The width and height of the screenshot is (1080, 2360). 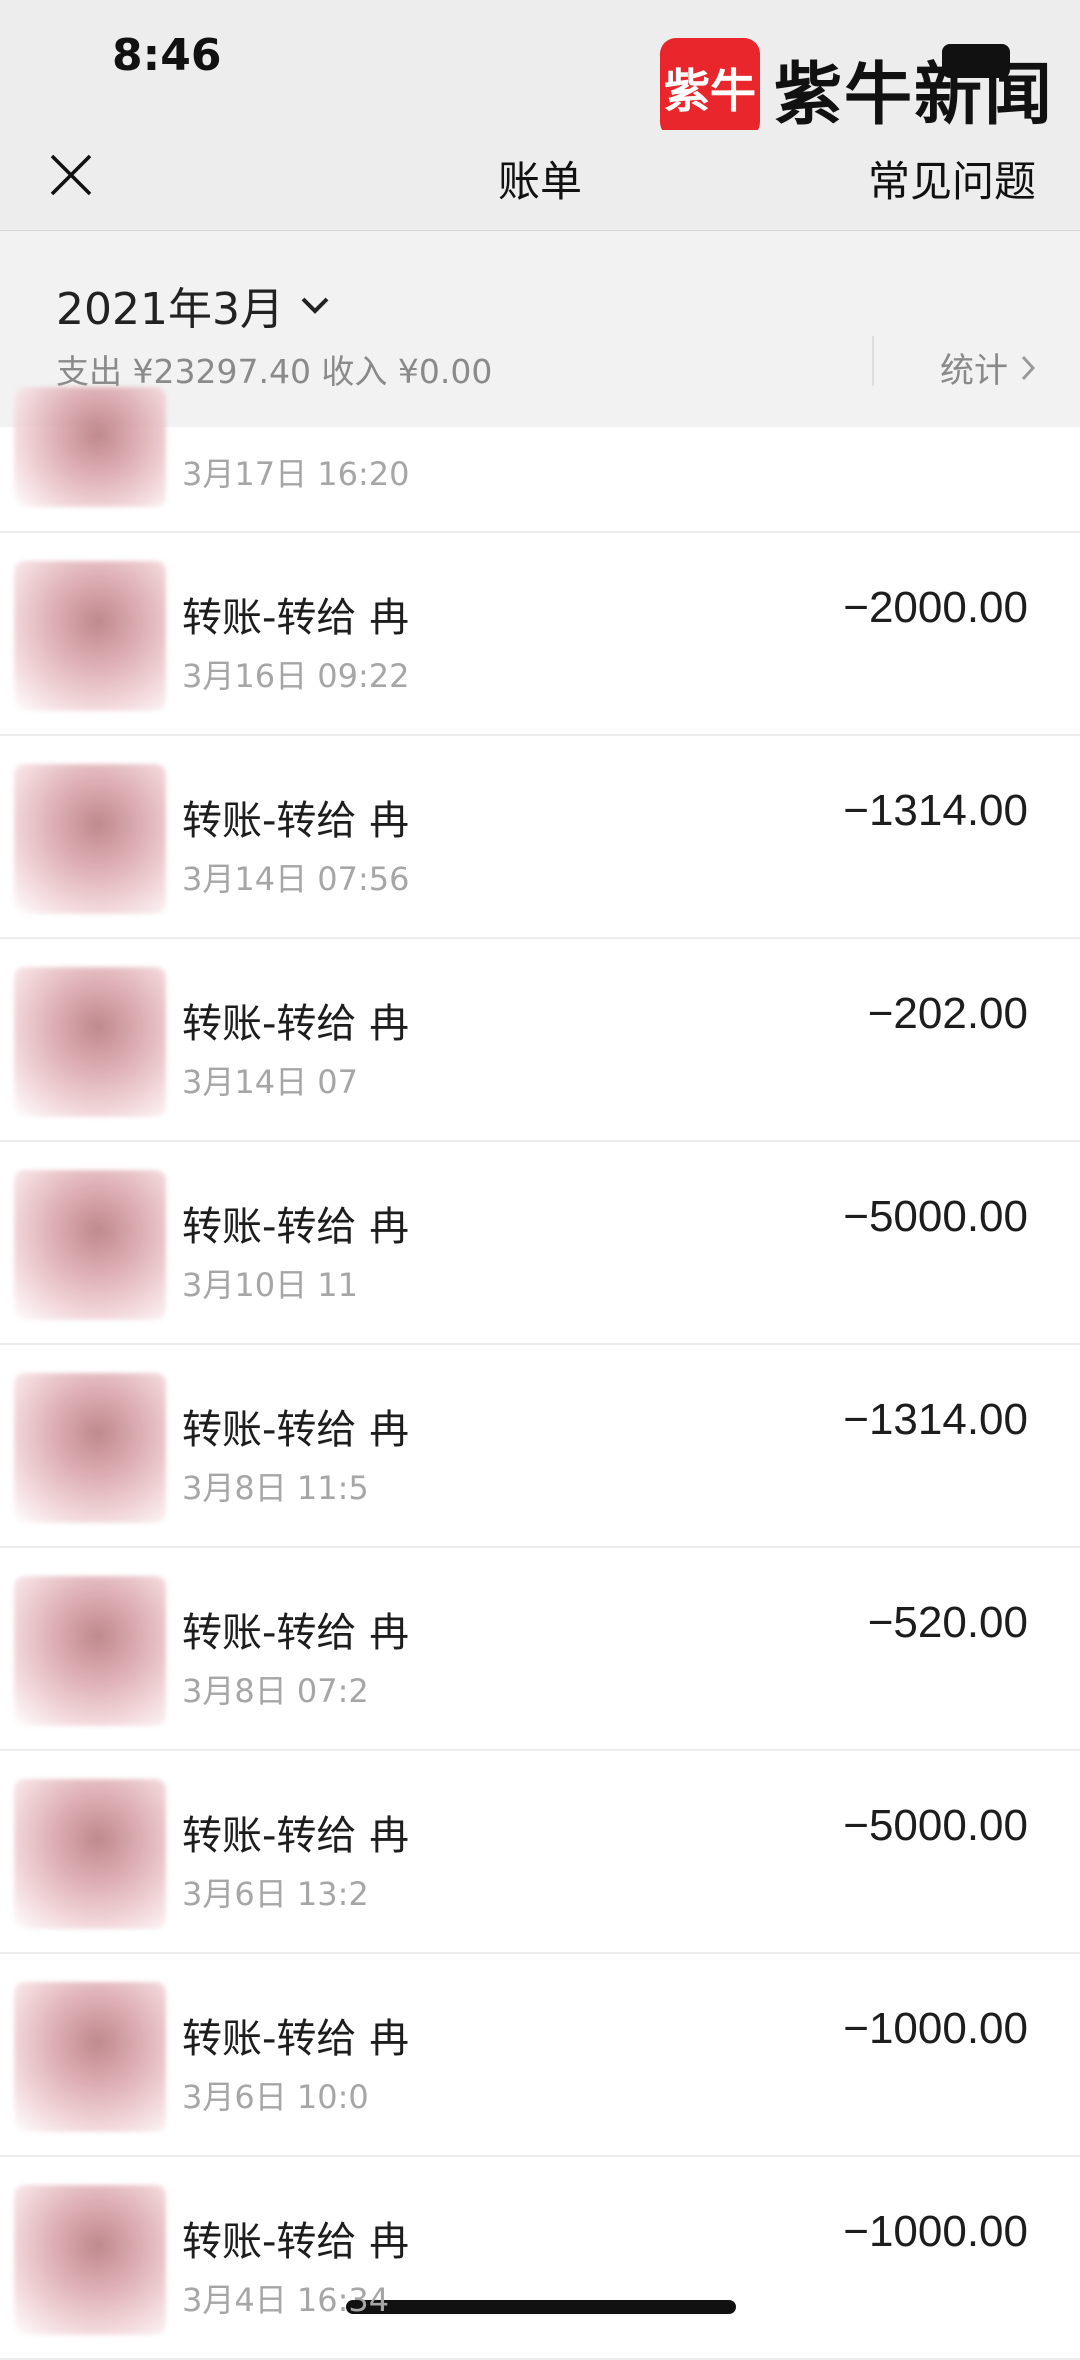 I want to click on transaction-time: 3月8日 11:5, so click(x=275, y=1488).